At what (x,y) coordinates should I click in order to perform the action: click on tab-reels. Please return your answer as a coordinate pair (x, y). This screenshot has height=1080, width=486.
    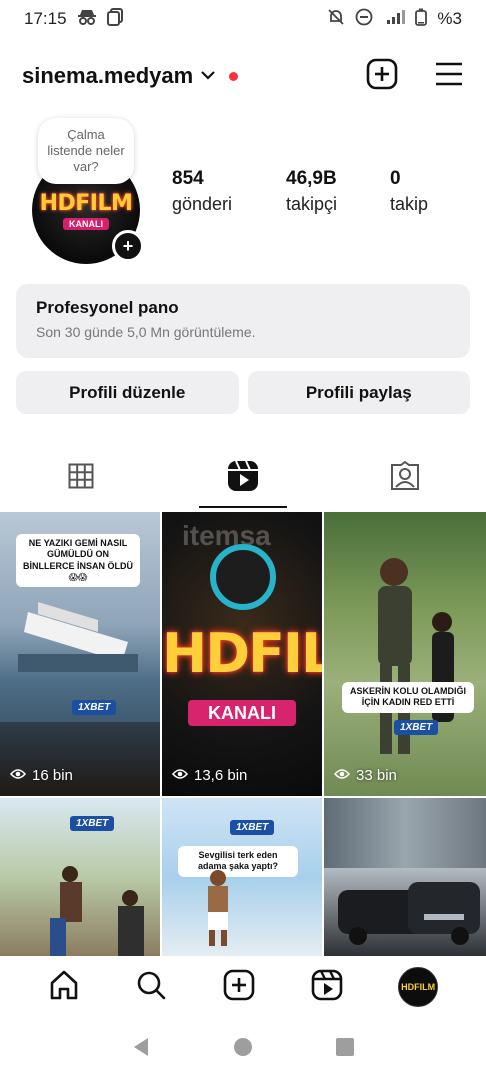
    Looking at the image, I should click on (243, 478).